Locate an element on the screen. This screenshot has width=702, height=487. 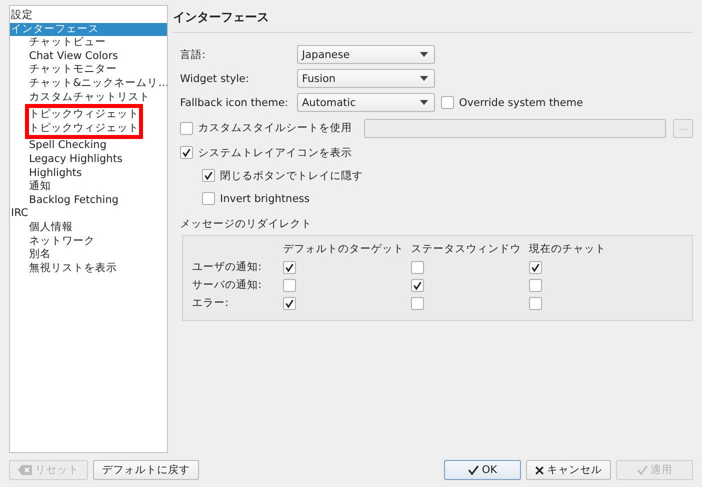
field-label: Fallback icon theme: is located at coordinates (235, 102).